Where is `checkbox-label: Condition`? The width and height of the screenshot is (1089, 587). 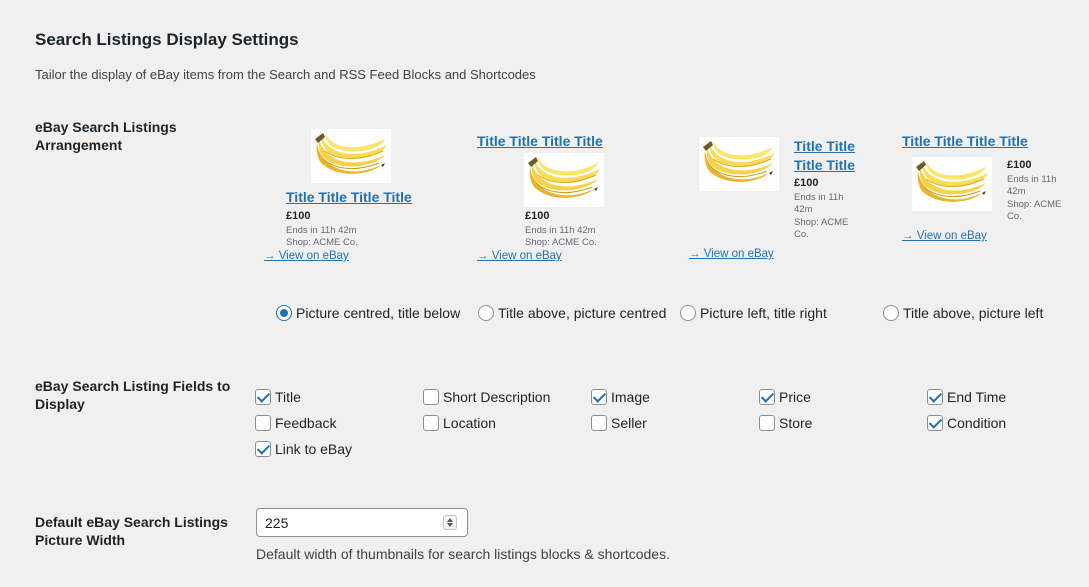
checkbox-label: Condition is located at coordinates (977, 423).